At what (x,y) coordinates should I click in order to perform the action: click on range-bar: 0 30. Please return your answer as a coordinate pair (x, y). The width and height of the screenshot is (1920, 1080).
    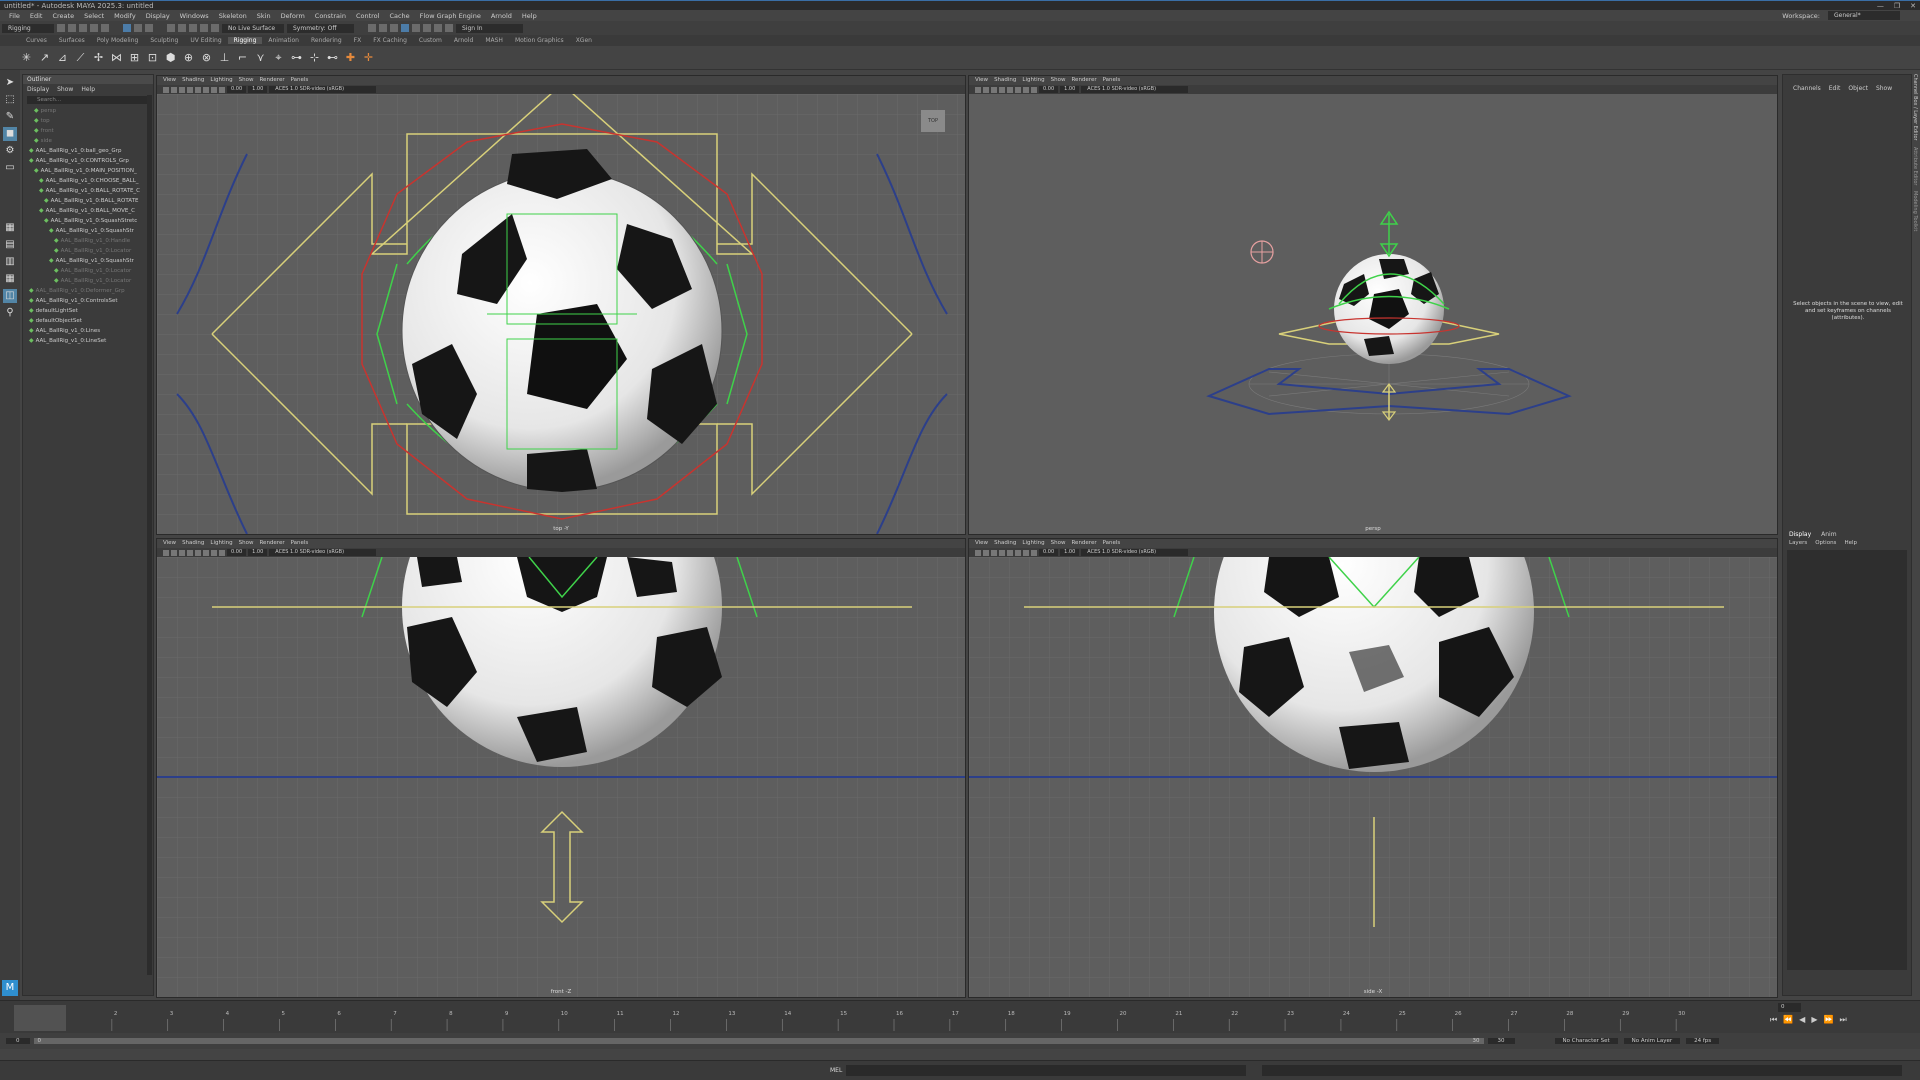
    Looking at the image, I should click on (758, 1041).